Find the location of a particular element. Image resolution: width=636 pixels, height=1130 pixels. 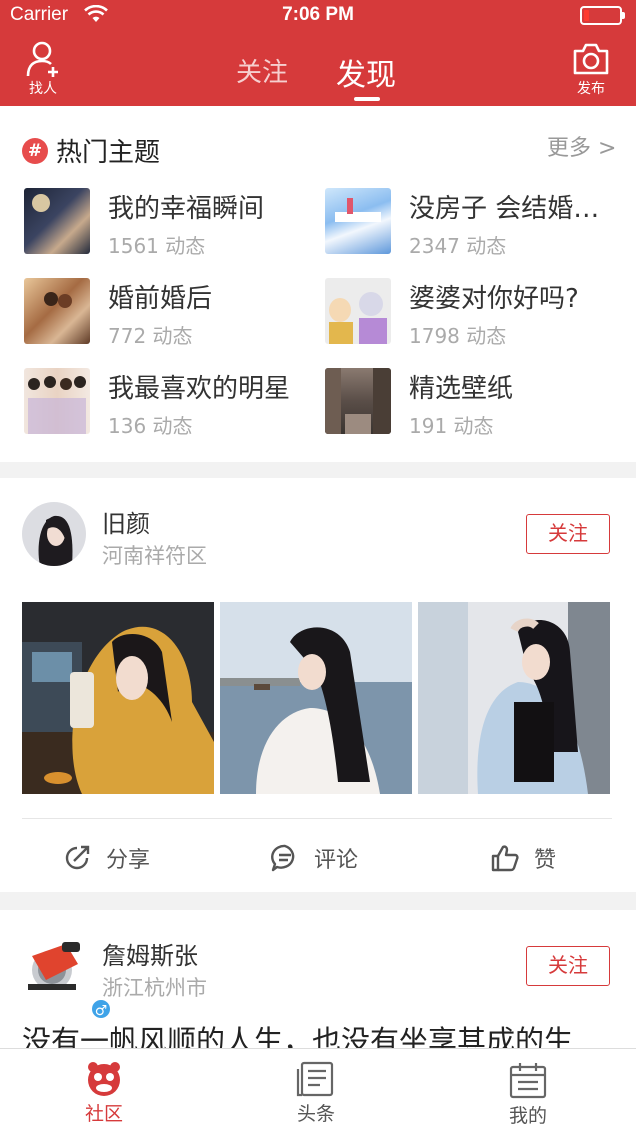

tab-community: 社区 is located at coordinates (104, 1089).